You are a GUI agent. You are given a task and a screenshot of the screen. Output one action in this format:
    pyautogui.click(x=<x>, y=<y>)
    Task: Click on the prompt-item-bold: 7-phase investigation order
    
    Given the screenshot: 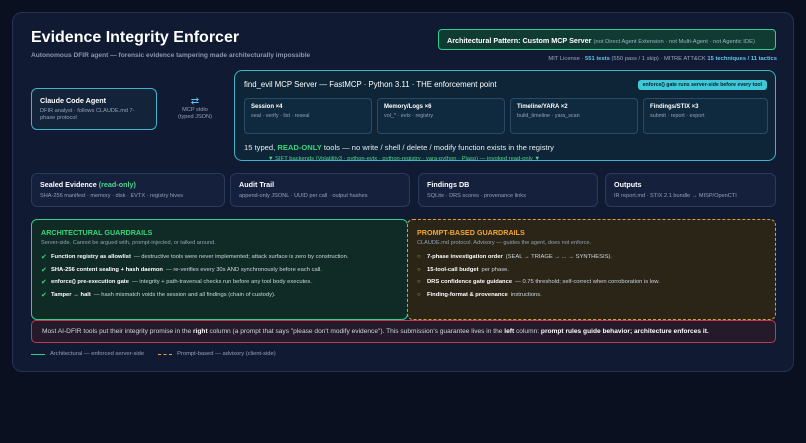 What is the action you would take?
    pyautogui.click(x=465, y=257)
    